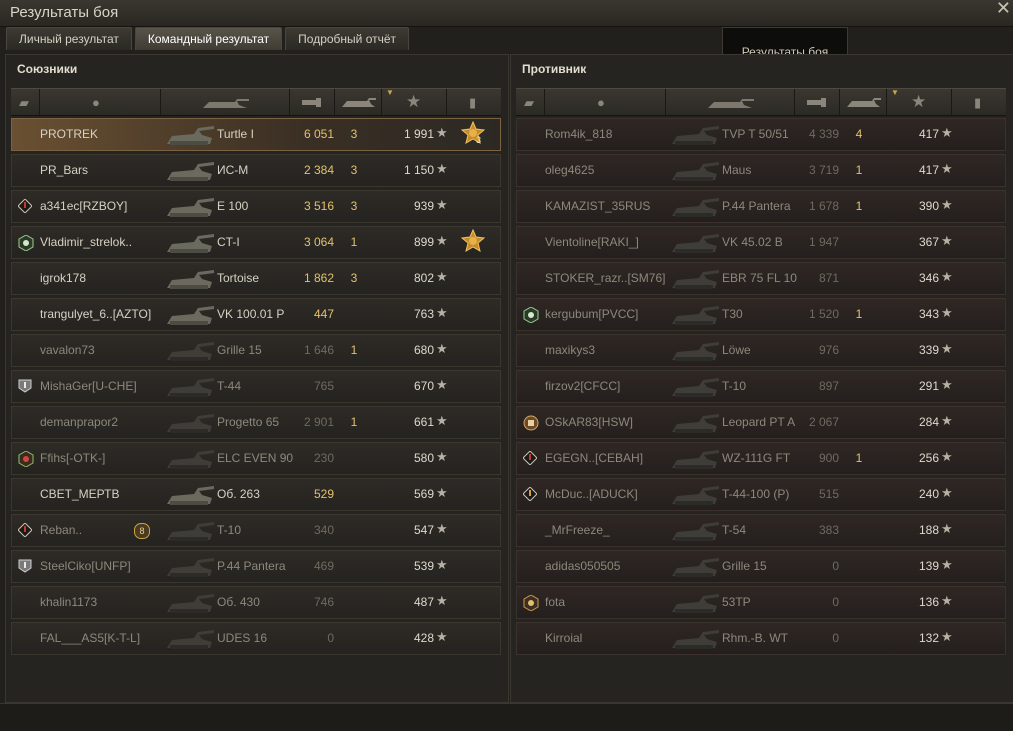 The image size is (1013, 731). Describe the element at coordinates (835, 602) in the screenshot. I see `damage-value: 0` at that location.